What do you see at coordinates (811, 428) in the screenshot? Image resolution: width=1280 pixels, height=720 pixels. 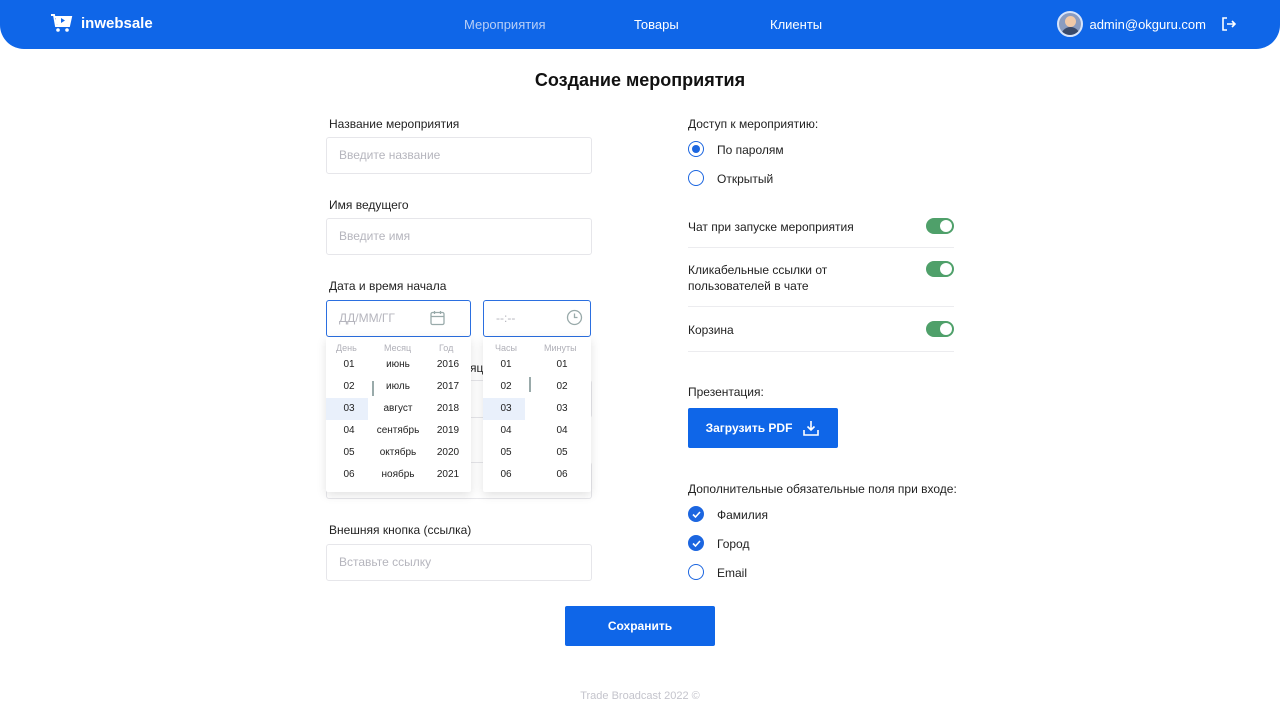 I see `download-icon` at bounding box center [811, 428].